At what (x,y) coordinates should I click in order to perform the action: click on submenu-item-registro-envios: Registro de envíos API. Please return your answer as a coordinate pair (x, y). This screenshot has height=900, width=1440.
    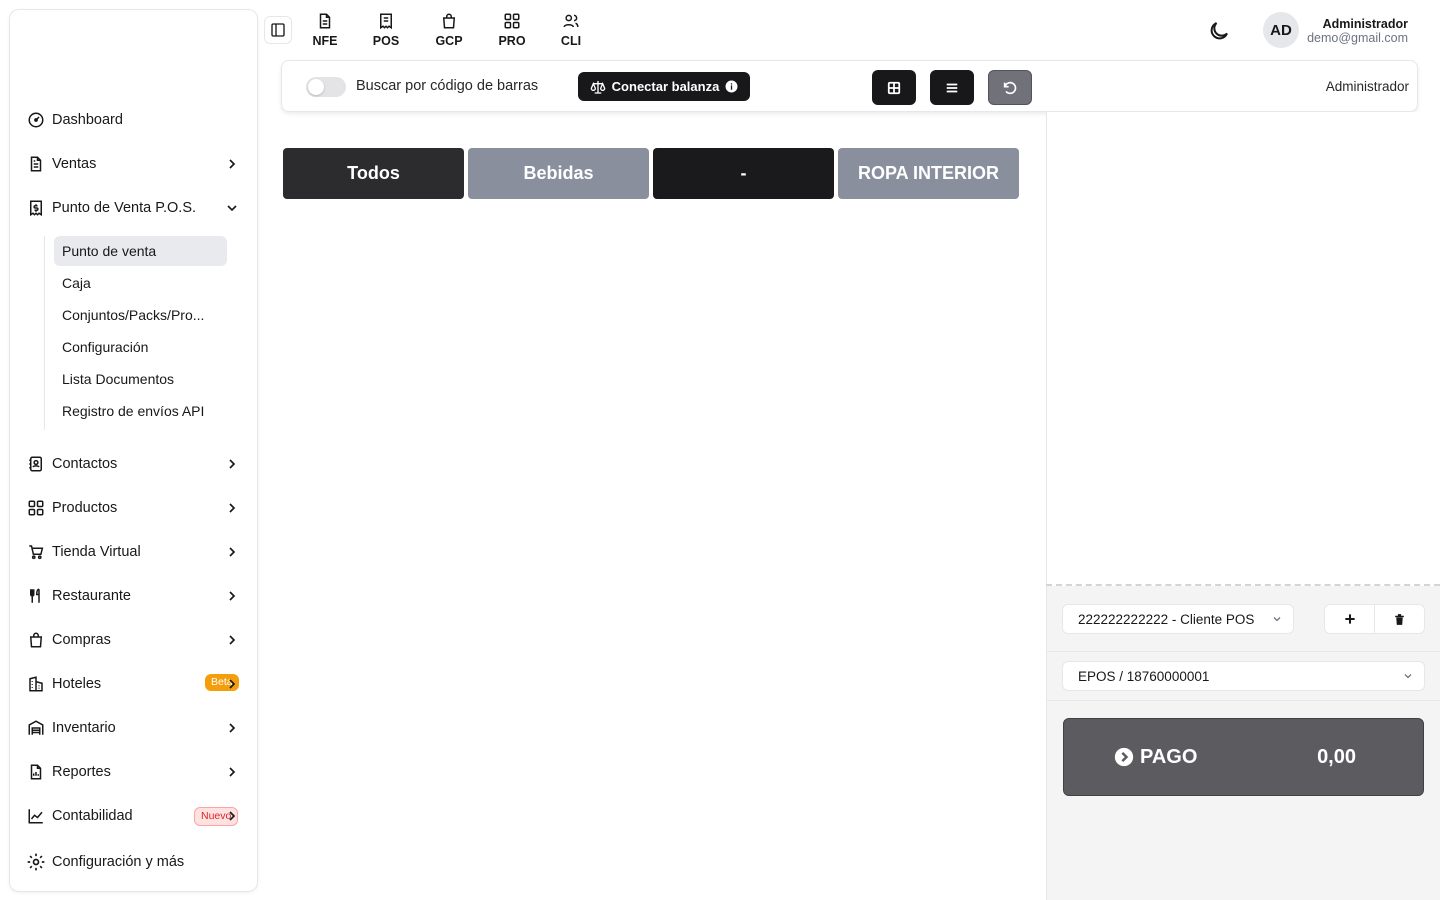
    Looking at the image, I should click on (140, 411).